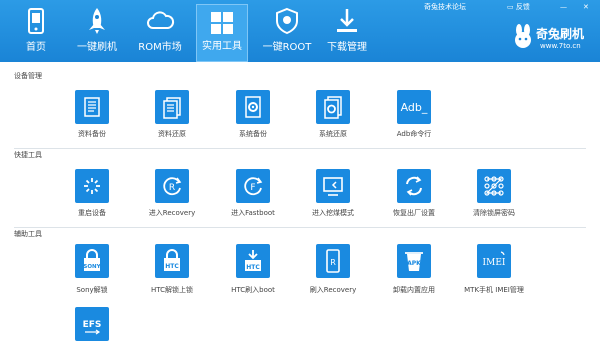  I want to click on section-title-quick-tools: 快捷工具, so click(28, 155).